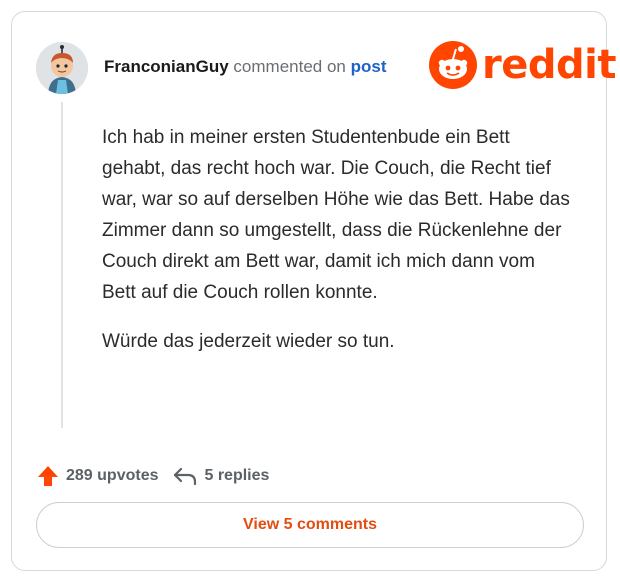  What do you see at coordinates (159, 476) in the screenshot?
I see `comment-actions: 289 upvotes 5 replies` at bounding box center [159, 476].